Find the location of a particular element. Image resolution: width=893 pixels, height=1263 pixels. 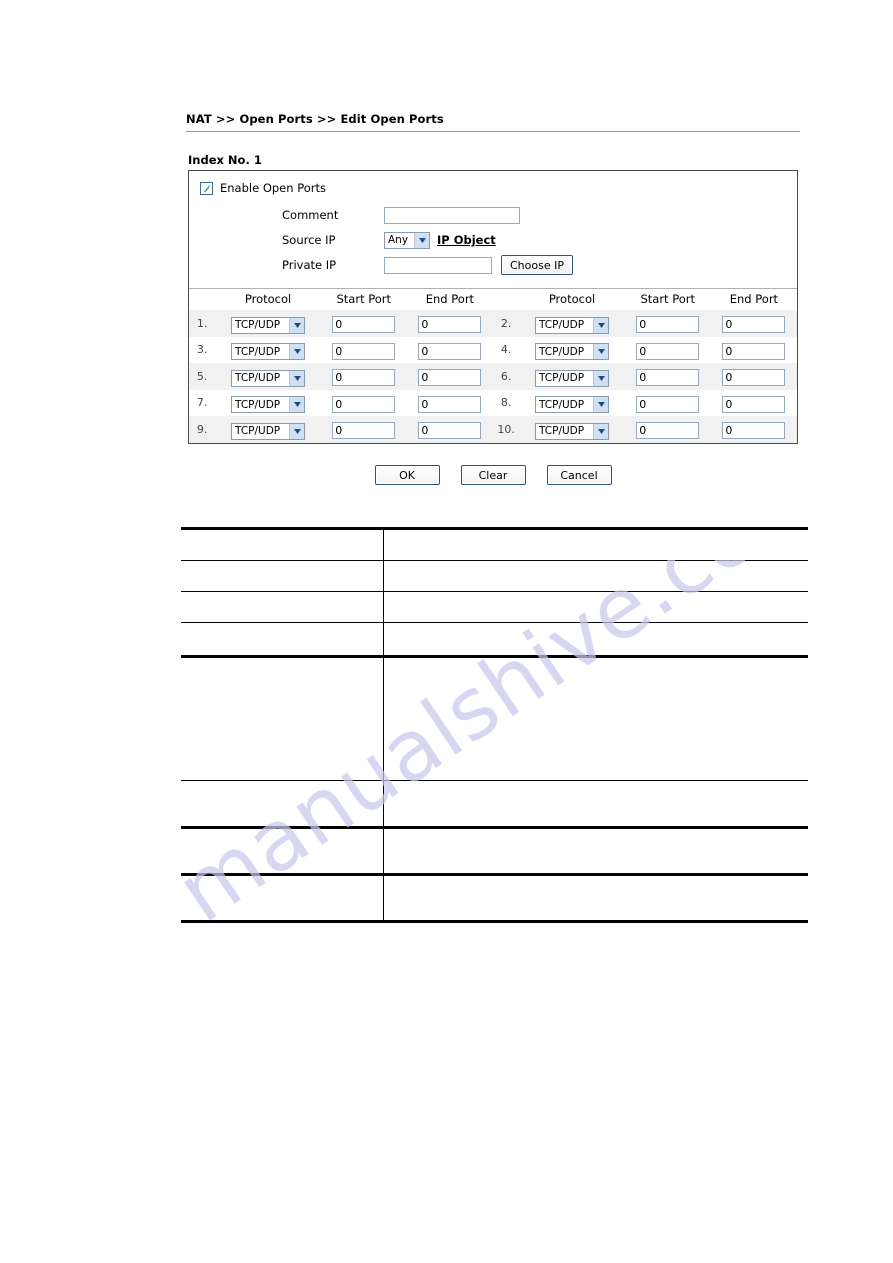

header-protocol-left: Protocol is located at coordinates (268, 299).